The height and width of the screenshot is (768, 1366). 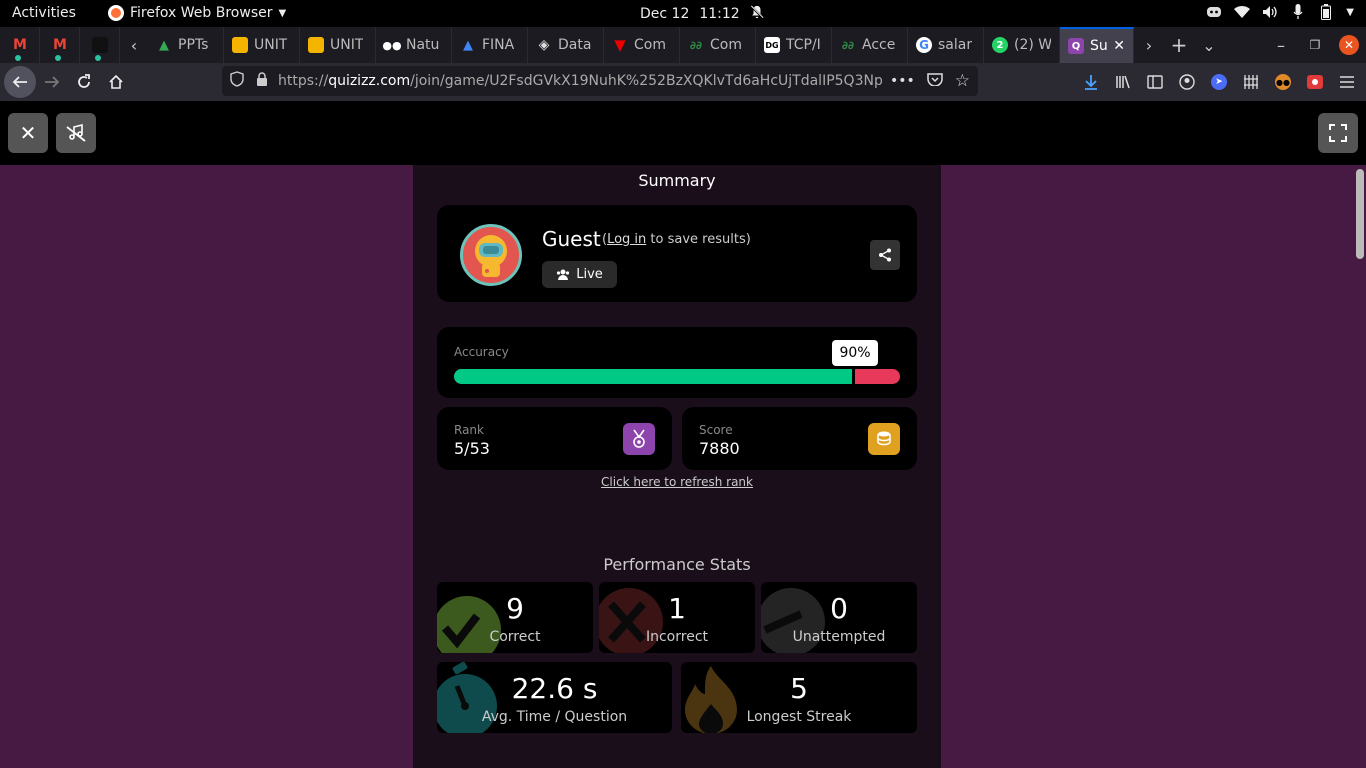 I want to click on minimize-window-button: –, so click(x=1281, y=45).